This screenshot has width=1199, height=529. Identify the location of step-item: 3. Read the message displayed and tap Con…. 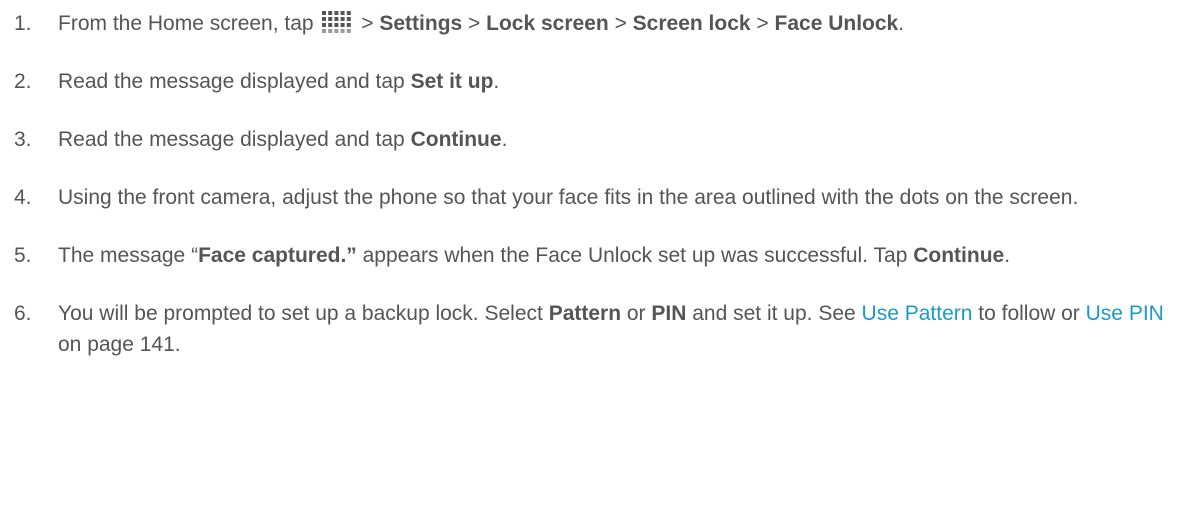
(599, 139).